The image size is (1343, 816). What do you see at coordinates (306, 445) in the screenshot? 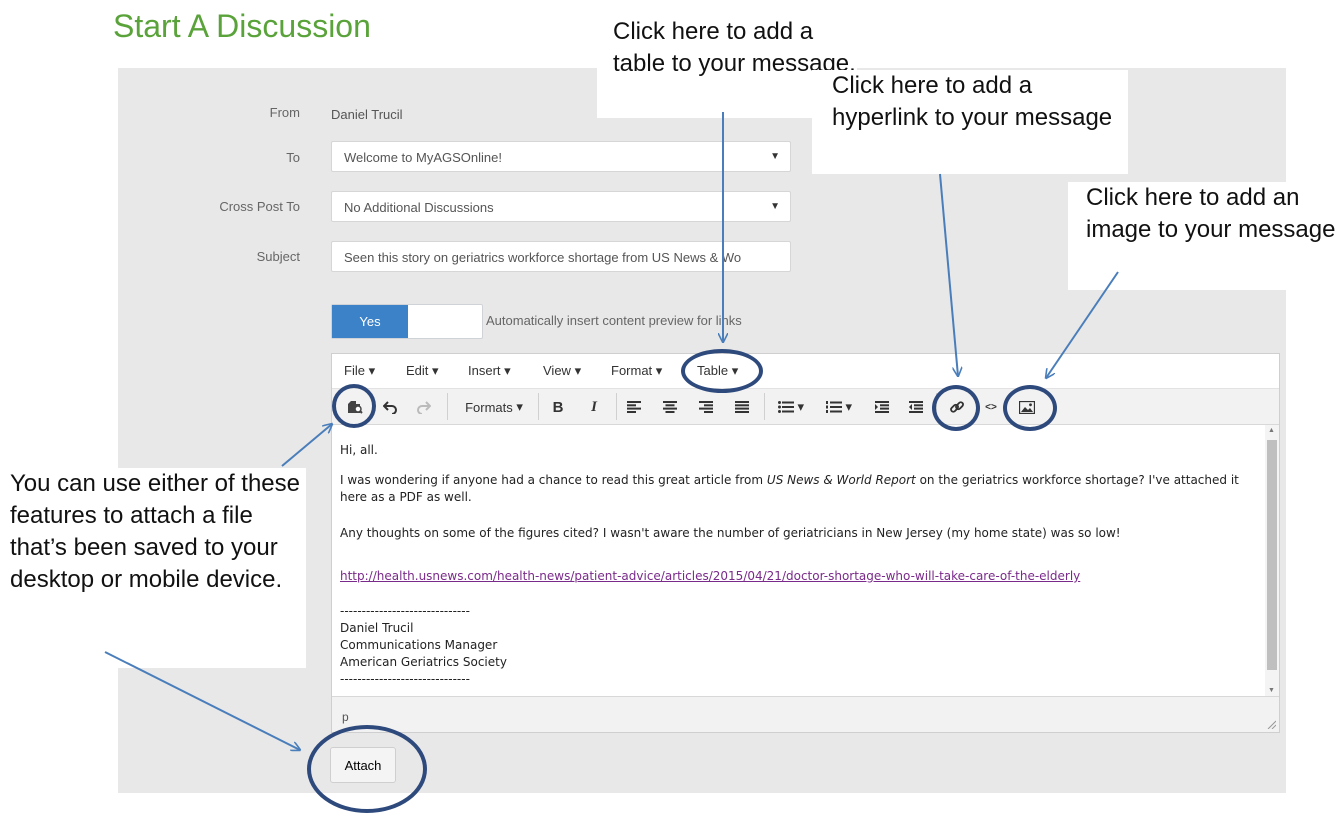
I see `arrow-to-attach-icon` at bounding box center [306, 445].